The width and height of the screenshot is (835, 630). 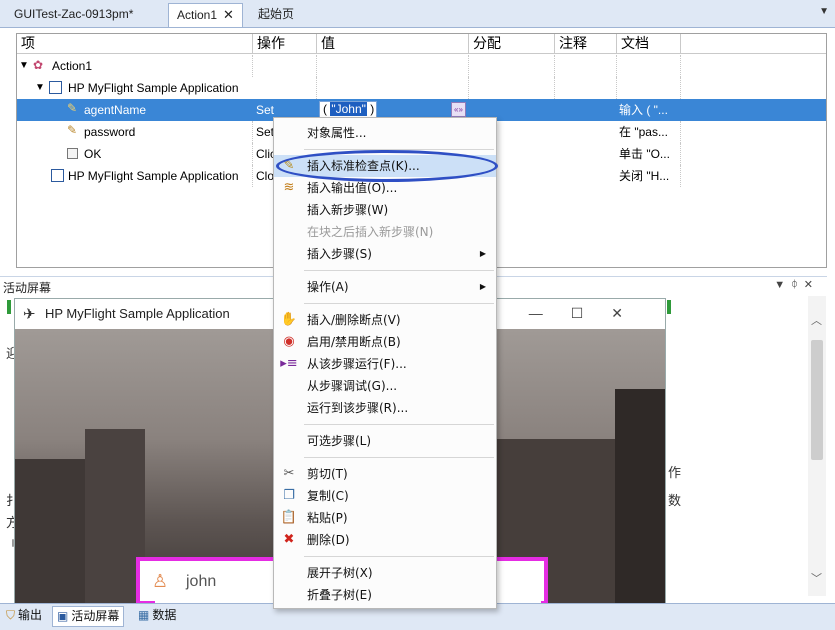 What do you see at coordinates (153, 88) in the screenshot?
I see `tree-item-label: HP MyFlight Sample Application` at bounding box center [153, 88].